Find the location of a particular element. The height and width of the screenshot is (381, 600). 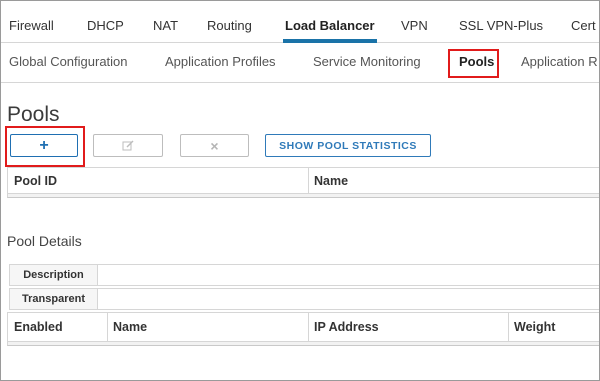

tab-service-monitoring: Service Monitoring is located at coordinates (367, 61).